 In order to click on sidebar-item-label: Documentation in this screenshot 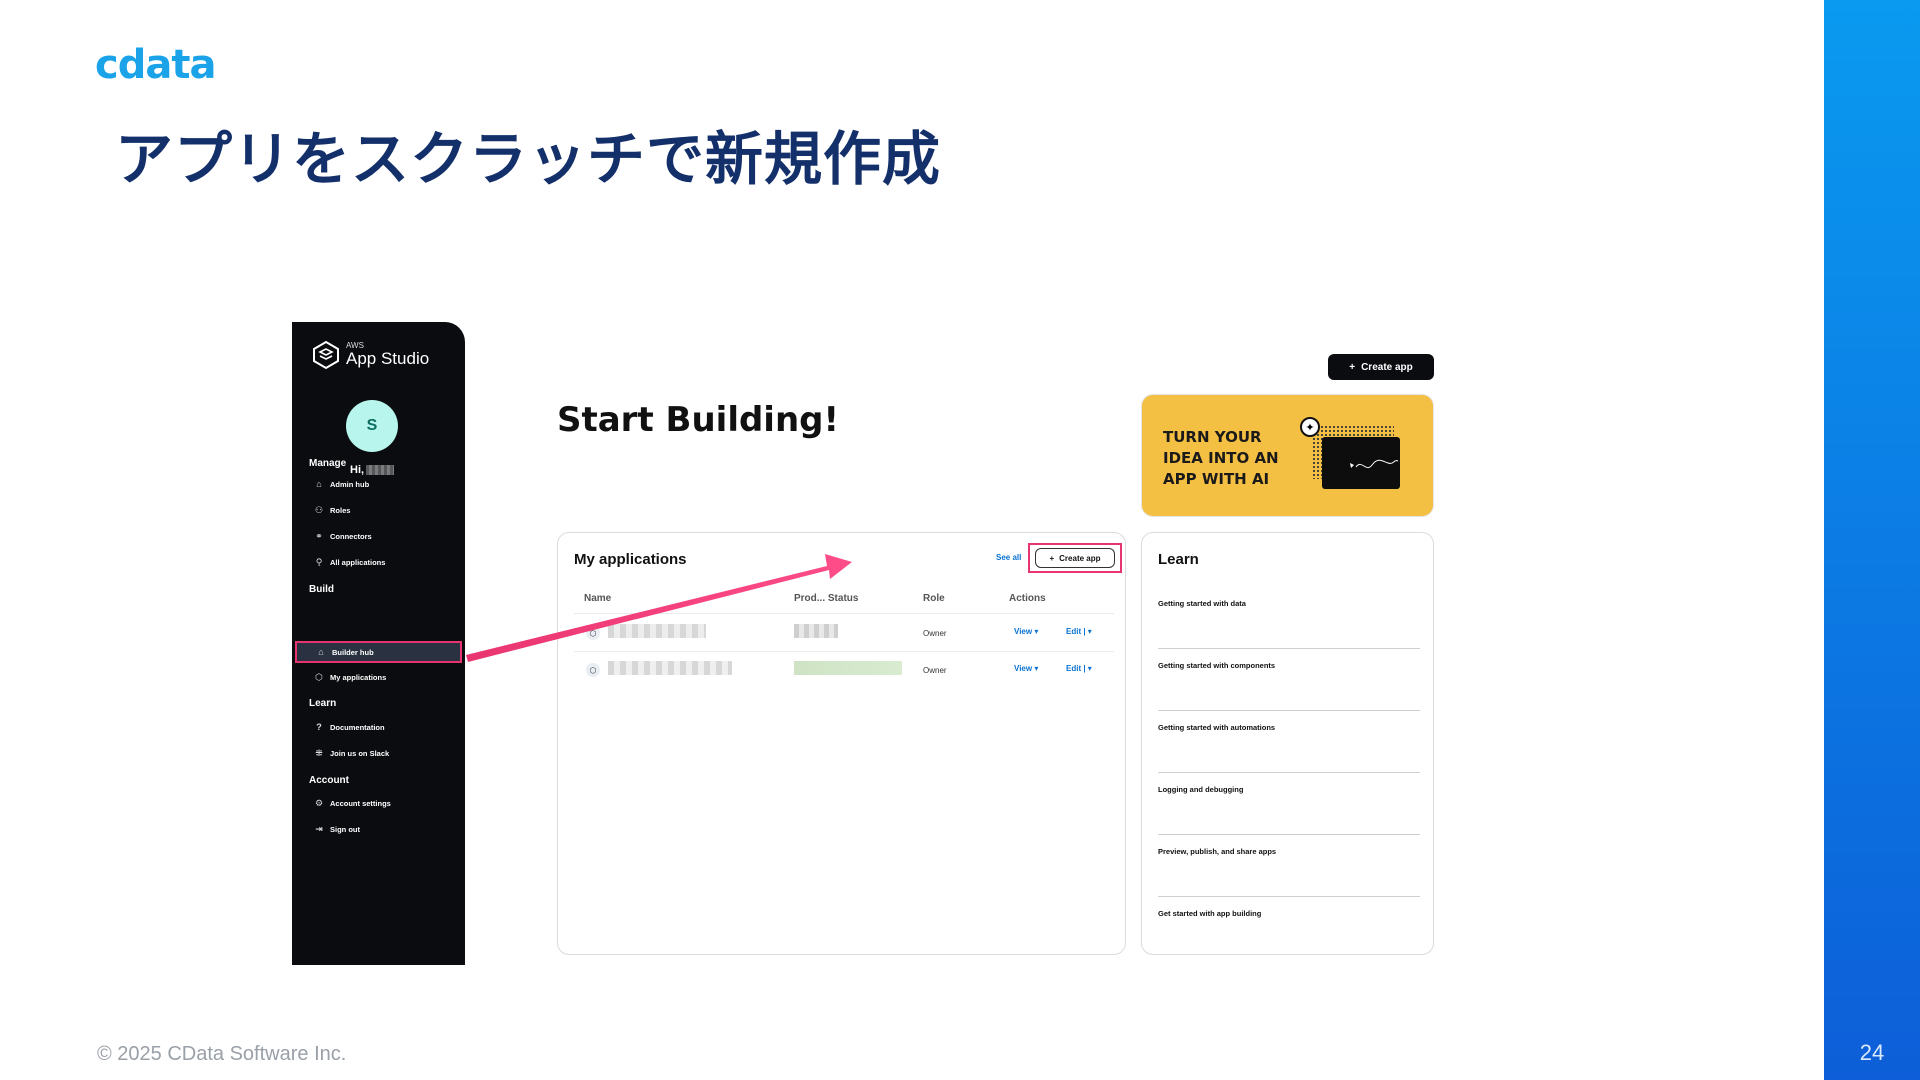, I will do `click(357, 727)`.